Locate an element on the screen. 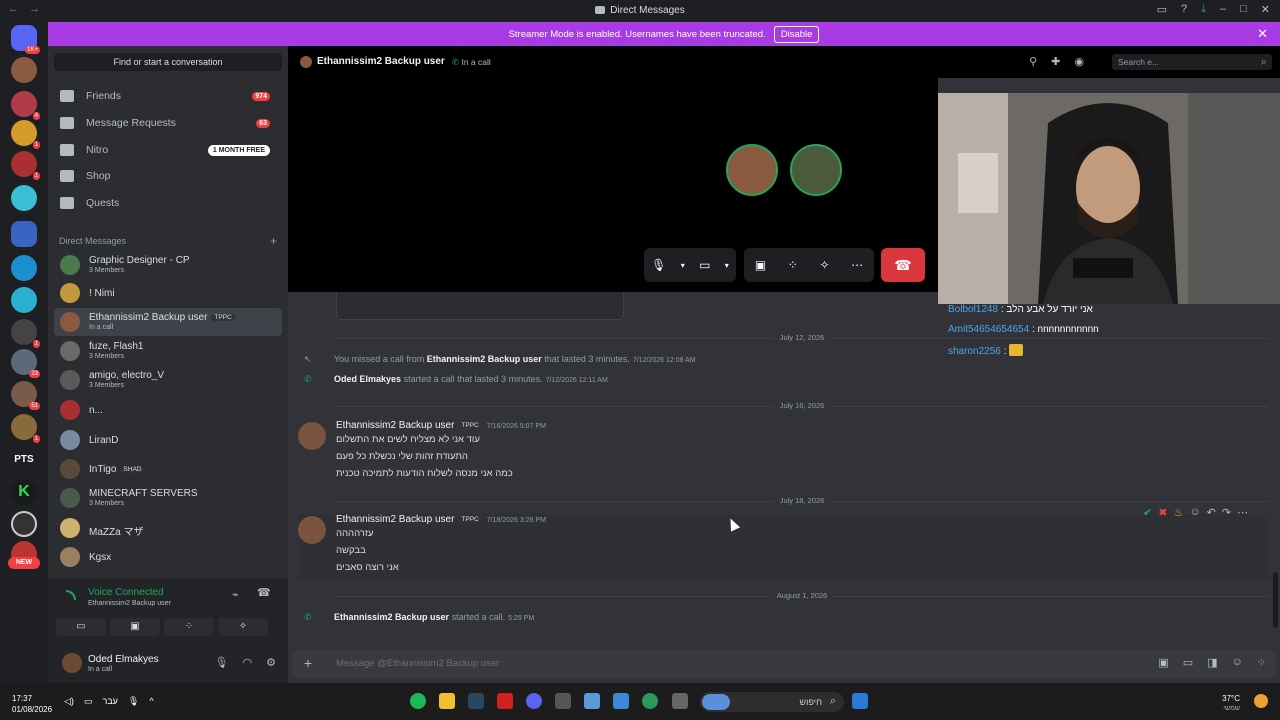 This screenshot has width=1280, height=720. disable-button: Disable is located at coordinates (796, 34).